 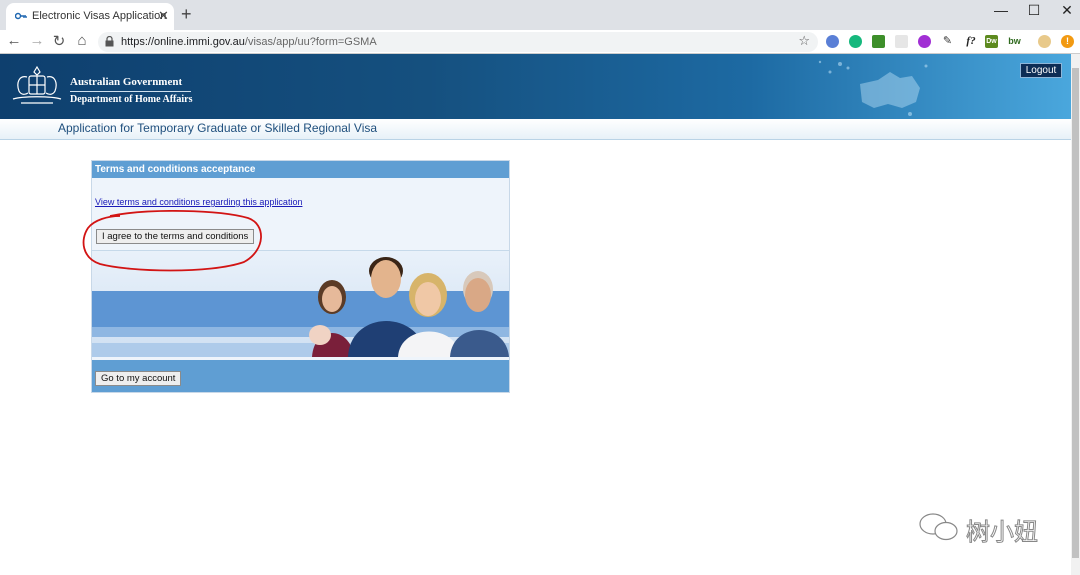 I want to click on maximize-window-button: ☐, so click(x=1034, y=10).